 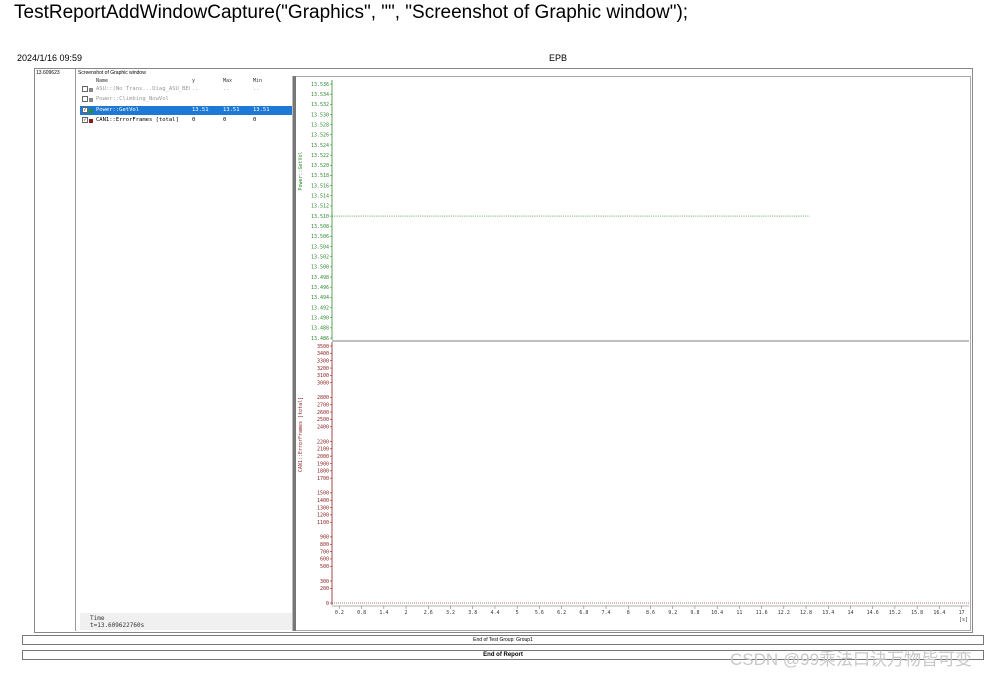 What do you see at coordinates (320, 207) in the screenshot?
I see `voltage-y-tick-label: 13.512` at bounding box center [320, 207].